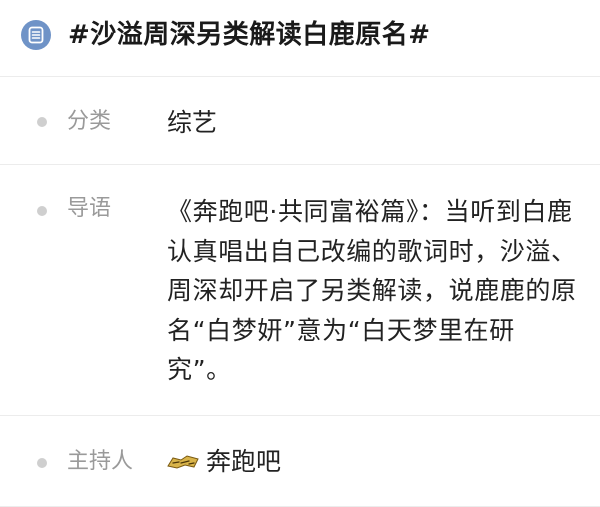  What do you see at coordinates (36, 35) in the screenshot?
I see `document-list-icon` at bounding box center [36, 35].